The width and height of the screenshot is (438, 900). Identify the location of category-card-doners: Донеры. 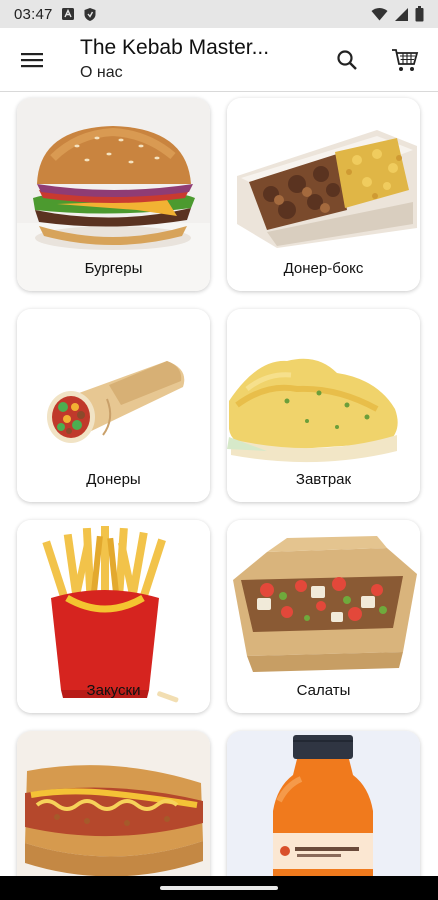
(113, 405).